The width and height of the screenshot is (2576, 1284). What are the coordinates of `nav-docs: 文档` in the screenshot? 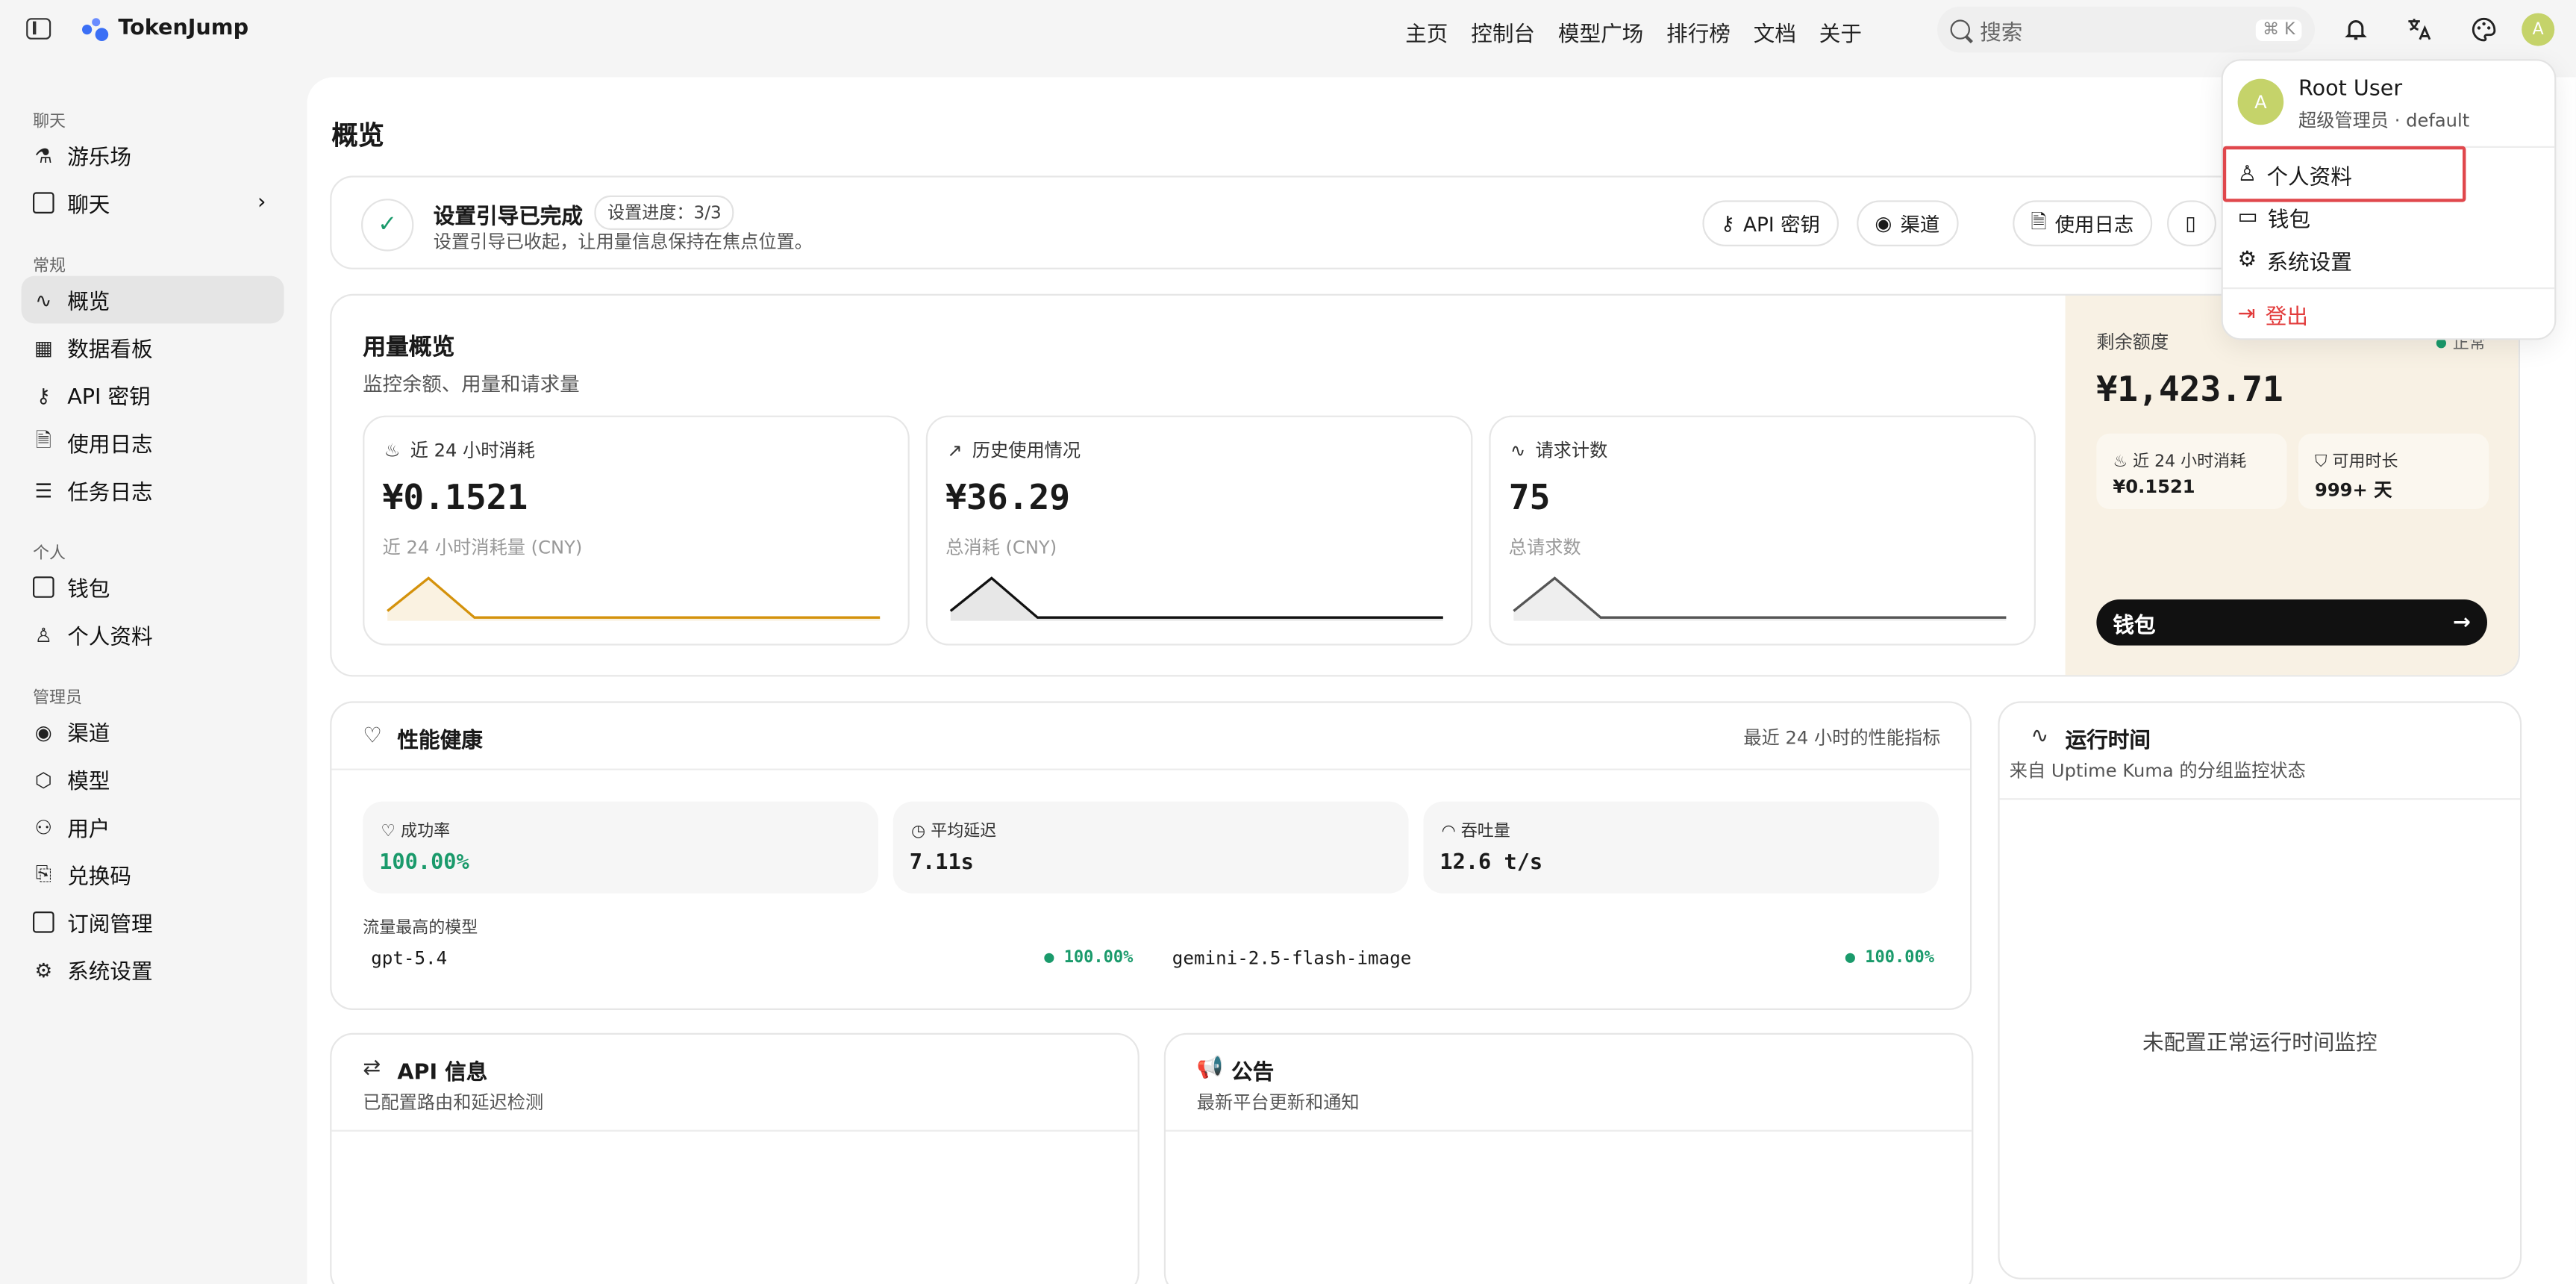 It's located at (1775, 32).